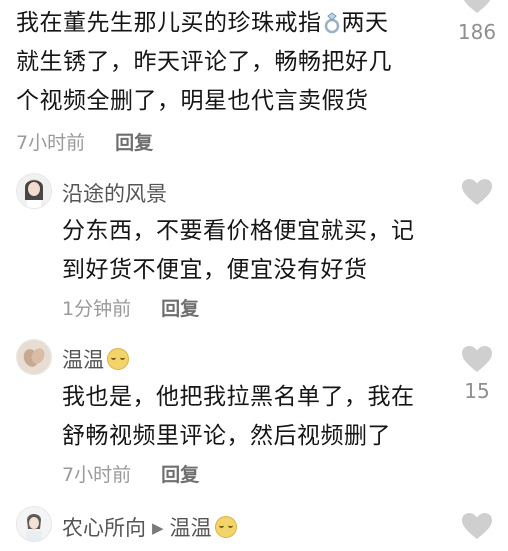 The height and width of the screenshot is (551, 508). What do you see at coordinates (215, 270) in the screenshot?
I see `comment-text-line: 到好货不便宜，便宜没有好货` at bounding box center [215, 270].